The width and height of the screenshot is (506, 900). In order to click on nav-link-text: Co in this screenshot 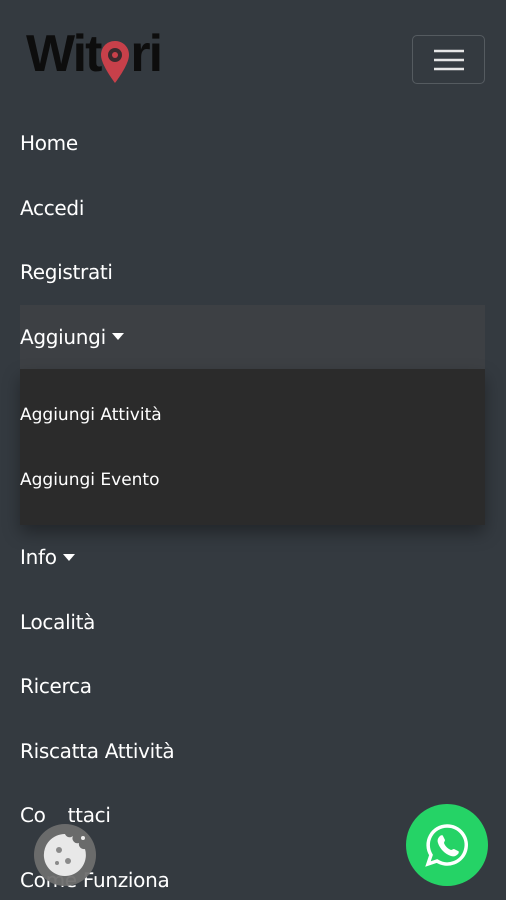, I will do `click(33, 815)`.